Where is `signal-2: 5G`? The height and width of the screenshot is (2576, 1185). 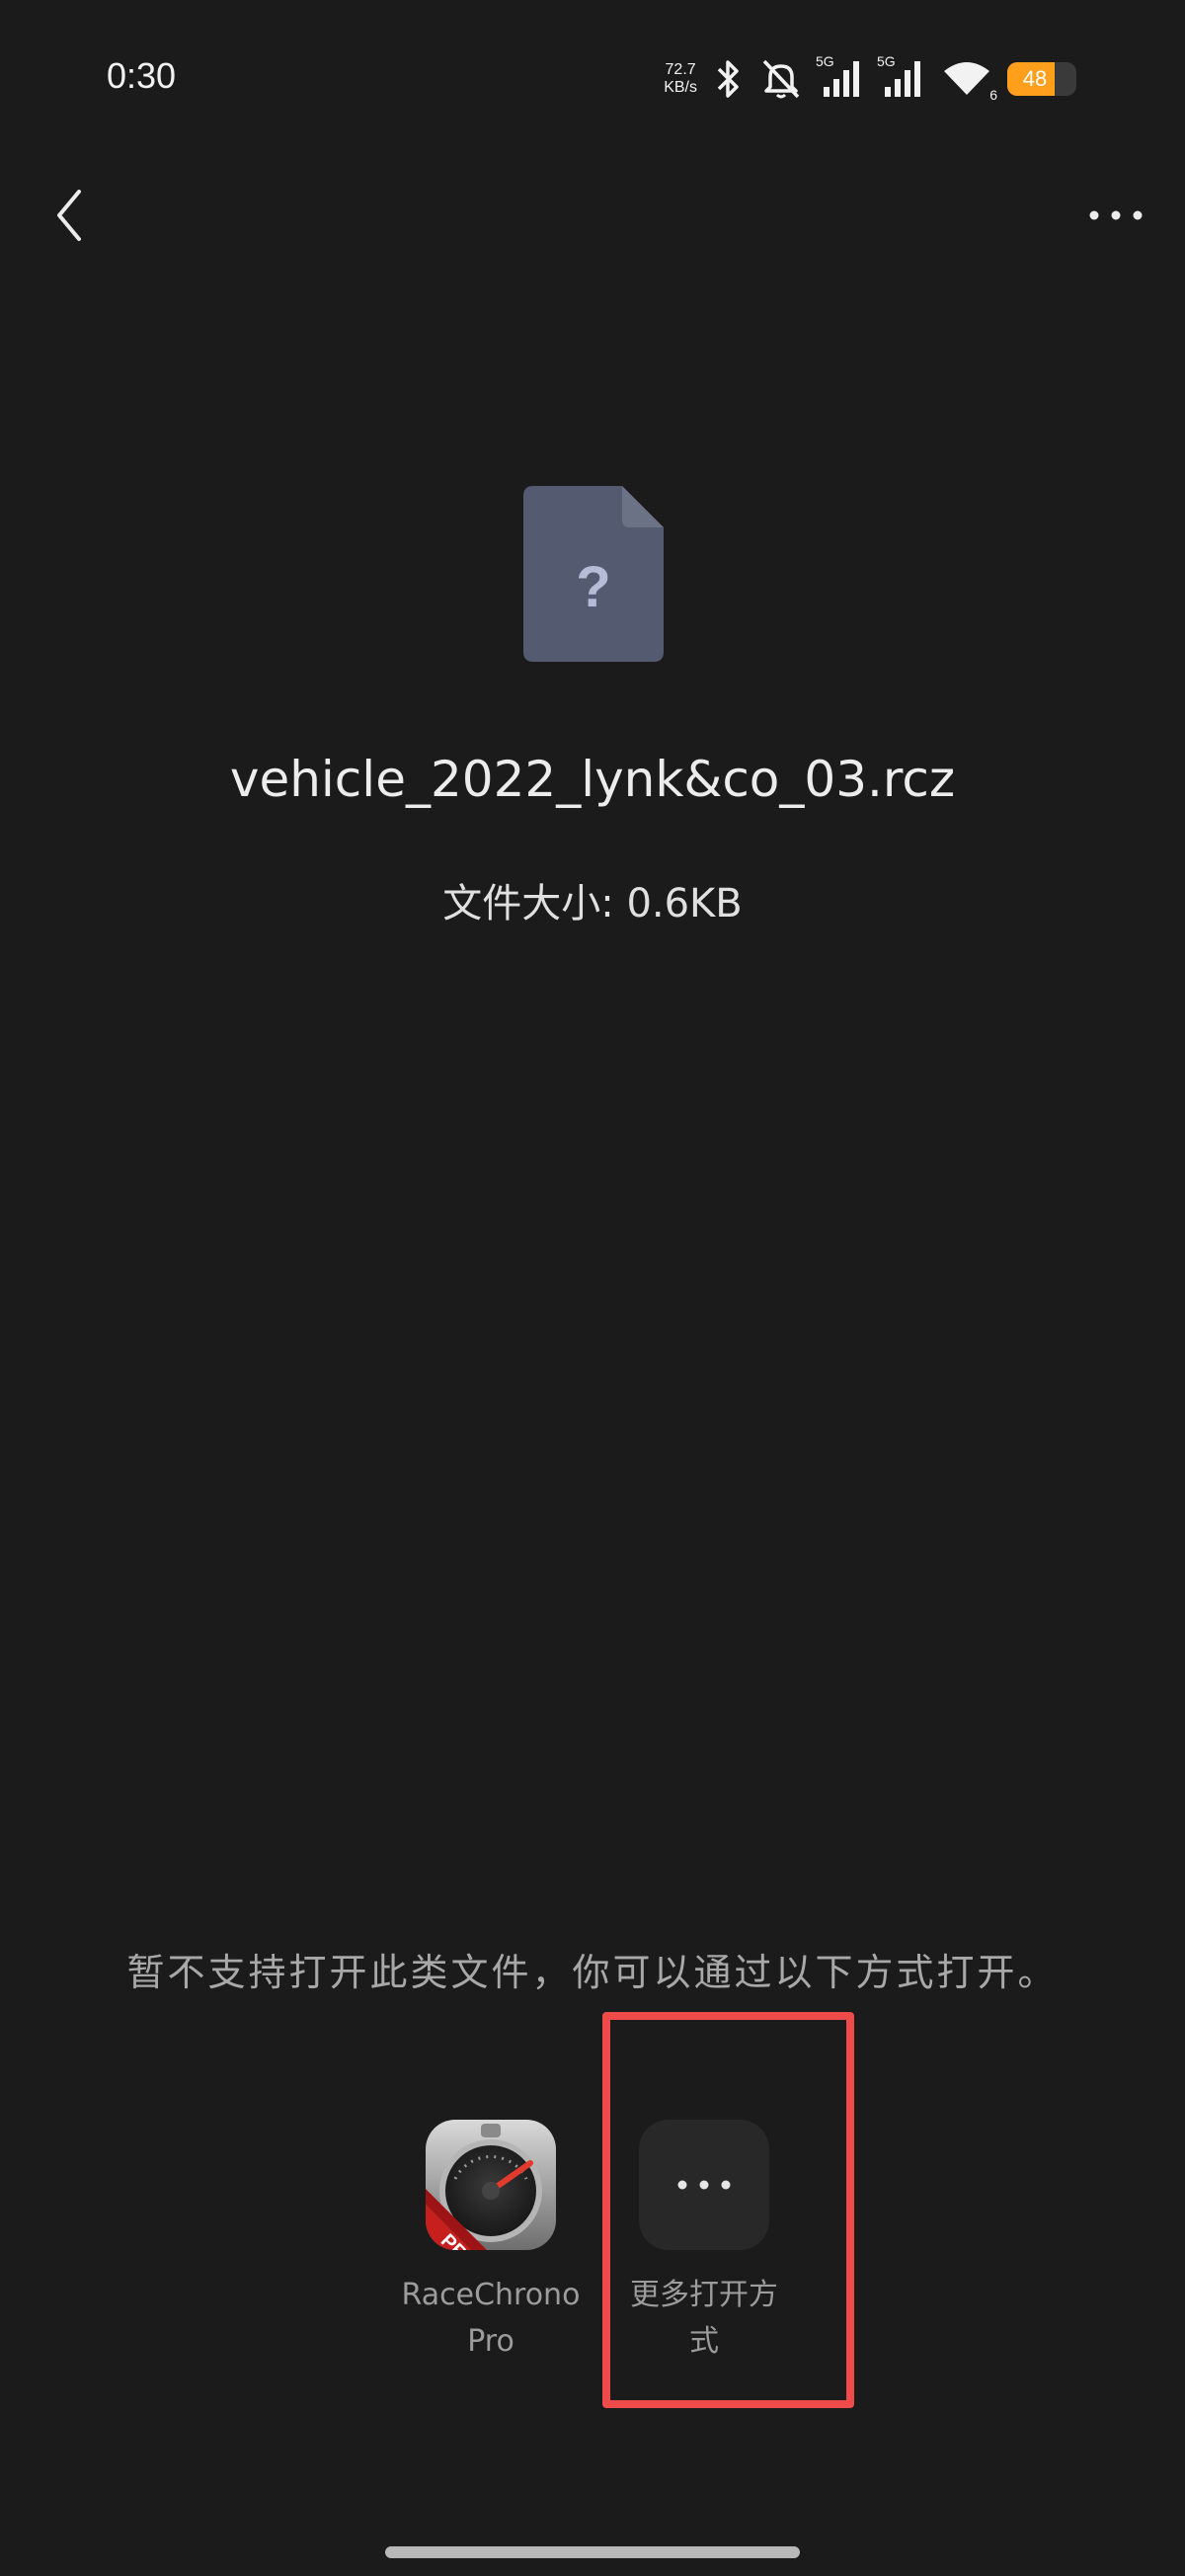 signal-2: 5G is located at coordinates (902, 76).